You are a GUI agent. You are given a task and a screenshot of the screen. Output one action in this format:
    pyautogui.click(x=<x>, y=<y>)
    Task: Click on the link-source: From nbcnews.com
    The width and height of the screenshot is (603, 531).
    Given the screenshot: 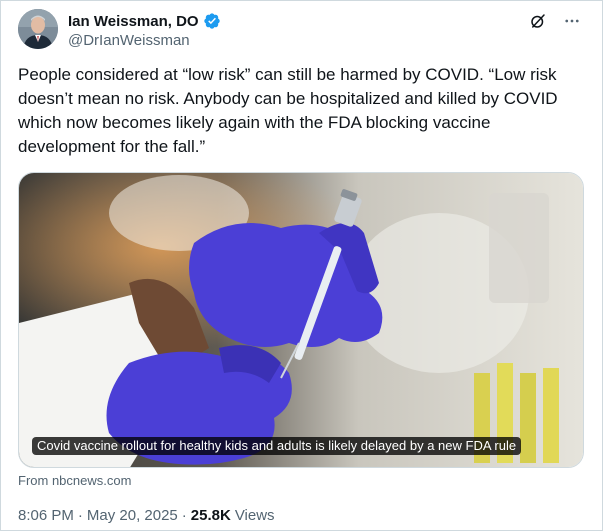 What is the action you would take?
    pyautogui.click(x=74, y=480)
    